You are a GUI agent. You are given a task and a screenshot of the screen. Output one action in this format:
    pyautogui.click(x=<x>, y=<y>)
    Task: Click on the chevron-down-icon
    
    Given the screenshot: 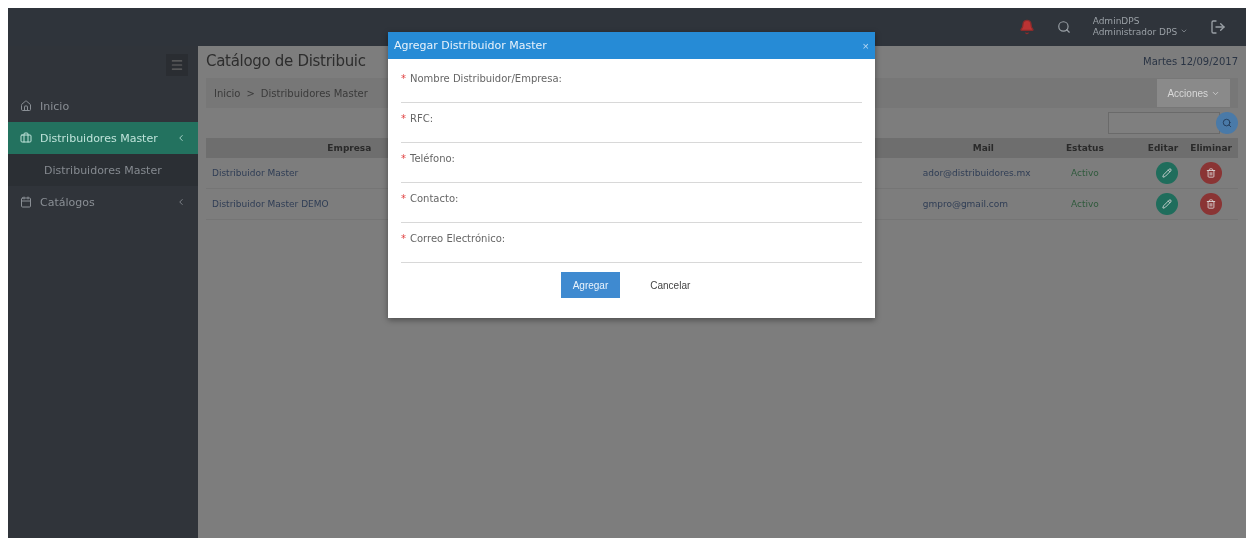 What is the action you would take?
    pyautogui.click(x=1184, y=31)
    